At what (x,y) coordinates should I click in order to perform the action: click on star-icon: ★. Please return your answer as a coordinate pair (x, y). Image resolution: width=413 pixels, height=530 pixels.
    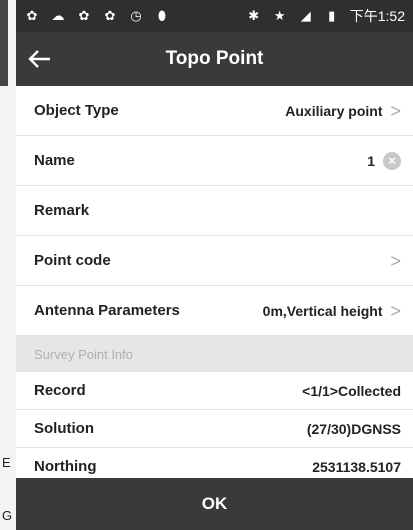
    Looking at the image, I should click on (279, 15).